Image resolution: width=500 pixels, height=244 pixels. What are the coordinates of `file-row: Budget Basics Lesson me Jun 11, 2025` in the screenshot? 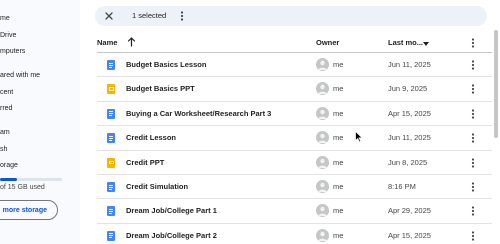 It's located at (294, 65).